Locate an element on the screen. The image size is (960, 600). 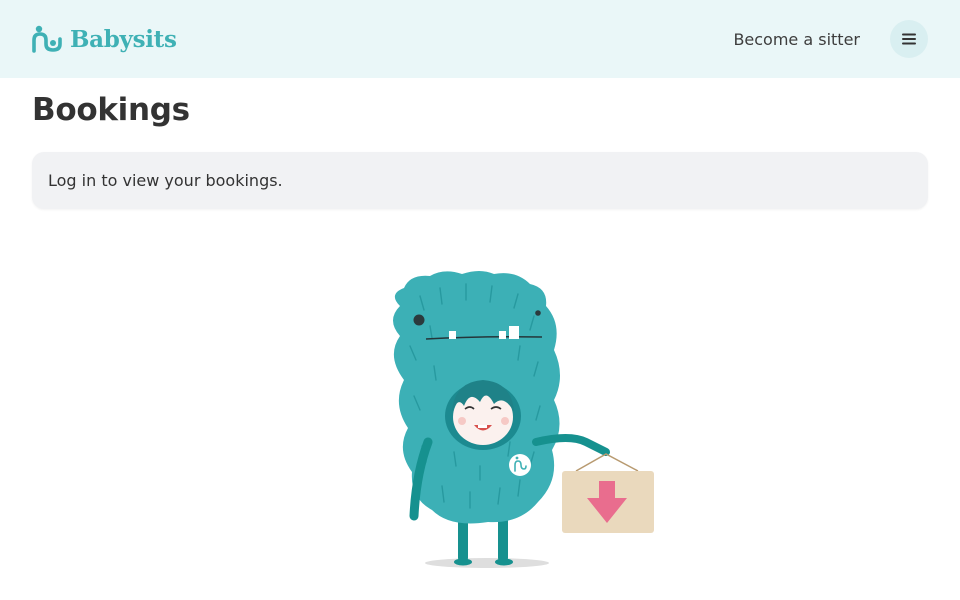
monster-eye-left is located at coordinates (419, 320).